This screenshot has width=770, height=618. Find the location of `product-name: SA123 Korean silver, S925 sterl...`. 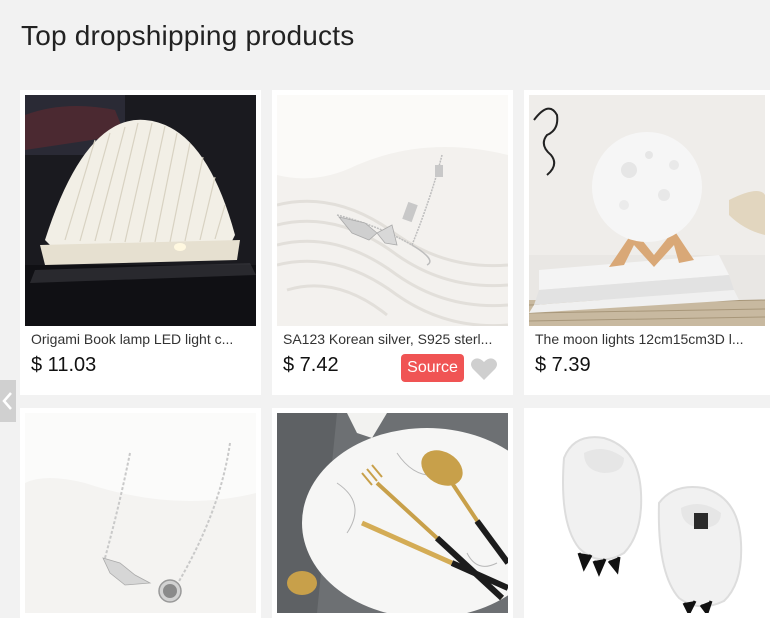

product-name: SA123 Korean silver, S925 sterl... is located at coordinates (393, 339).